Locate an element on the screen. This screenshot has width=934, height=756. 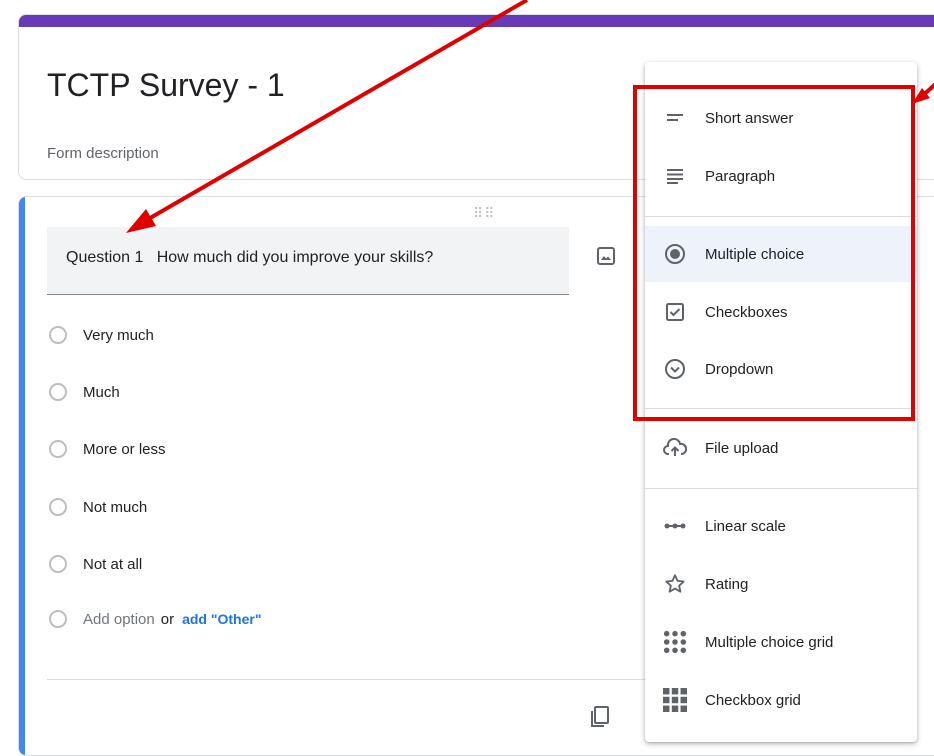
option-row: Not much is located at coordinates (98, 507).